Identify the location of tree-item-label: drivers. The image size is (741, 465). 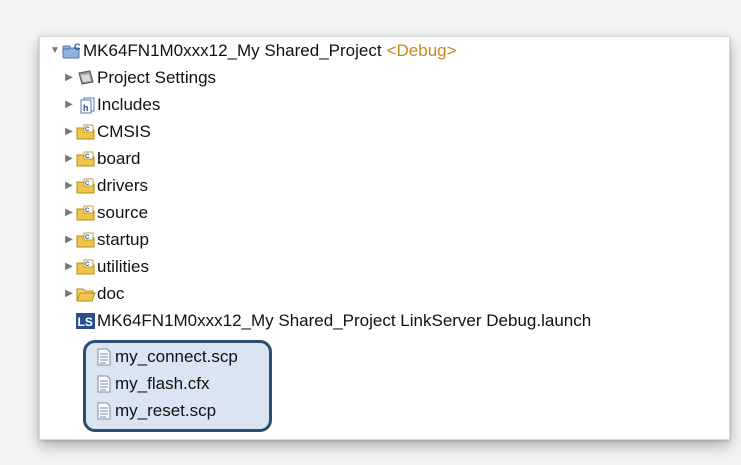
(123, 185).